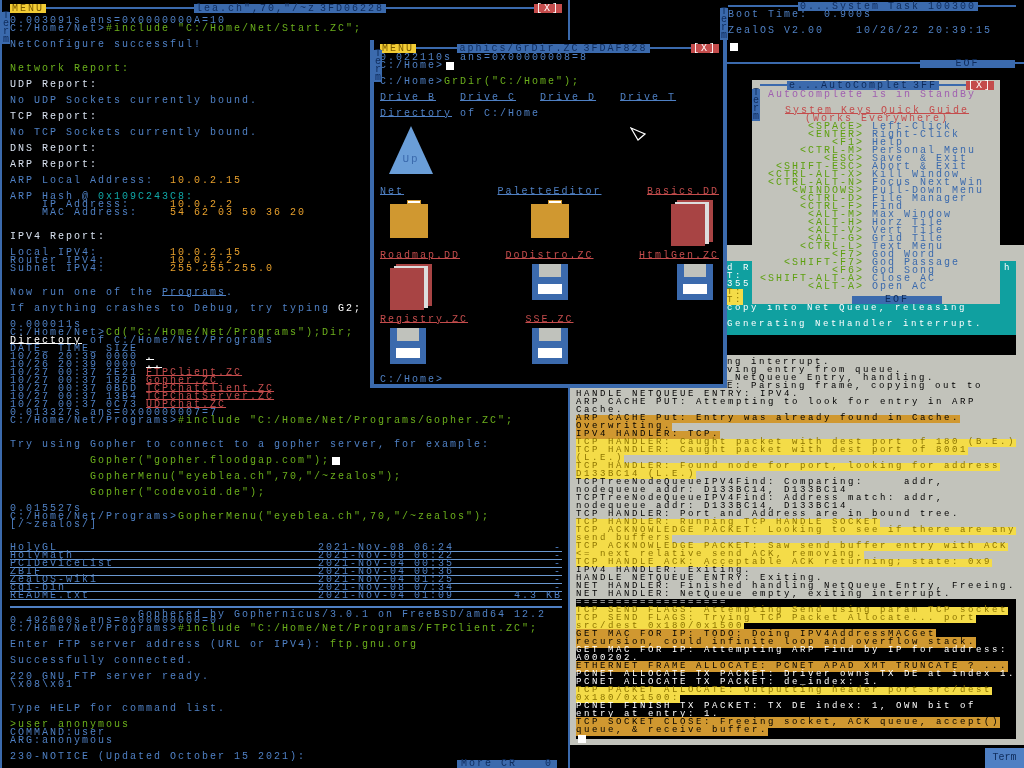  I want to click on command-text: Cd("C:/Home/Net/Programs");Dir;, so click(230, 333).